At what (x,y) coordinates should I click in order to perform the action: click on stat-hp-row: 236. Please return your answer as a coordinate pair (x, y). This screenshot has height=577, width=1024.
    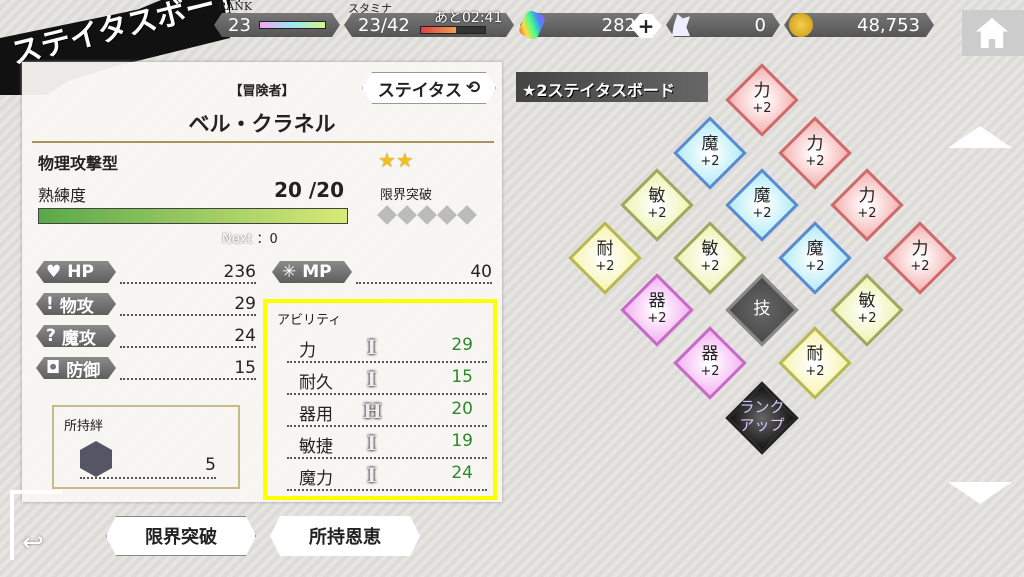
    Looking at the image, I should click on (188, 273).